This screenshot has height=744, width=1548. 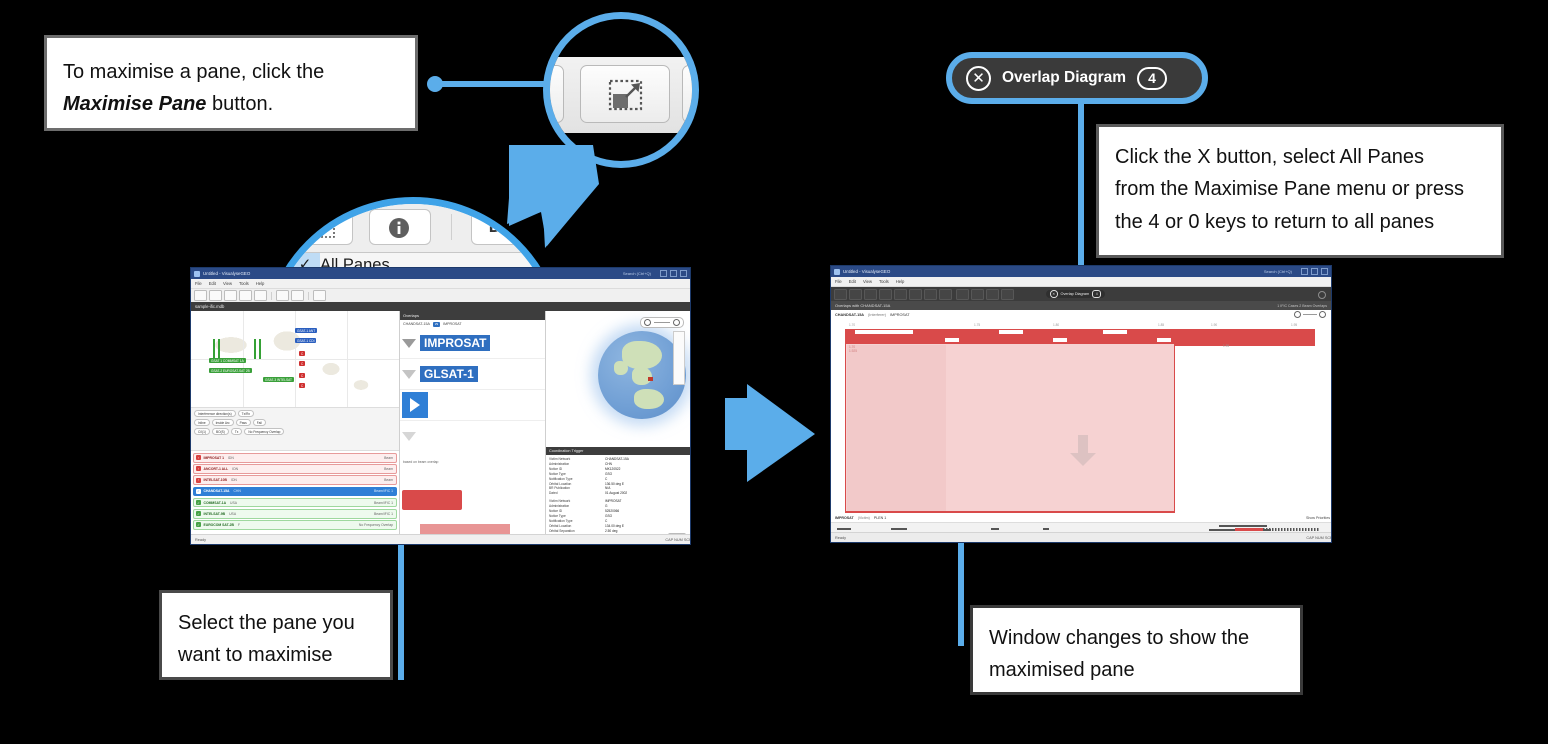 What do you see at coordinates (1297, 314) in the screenshot?
I see `zoom-out-icon-right` at bounding box center [1297, 314].